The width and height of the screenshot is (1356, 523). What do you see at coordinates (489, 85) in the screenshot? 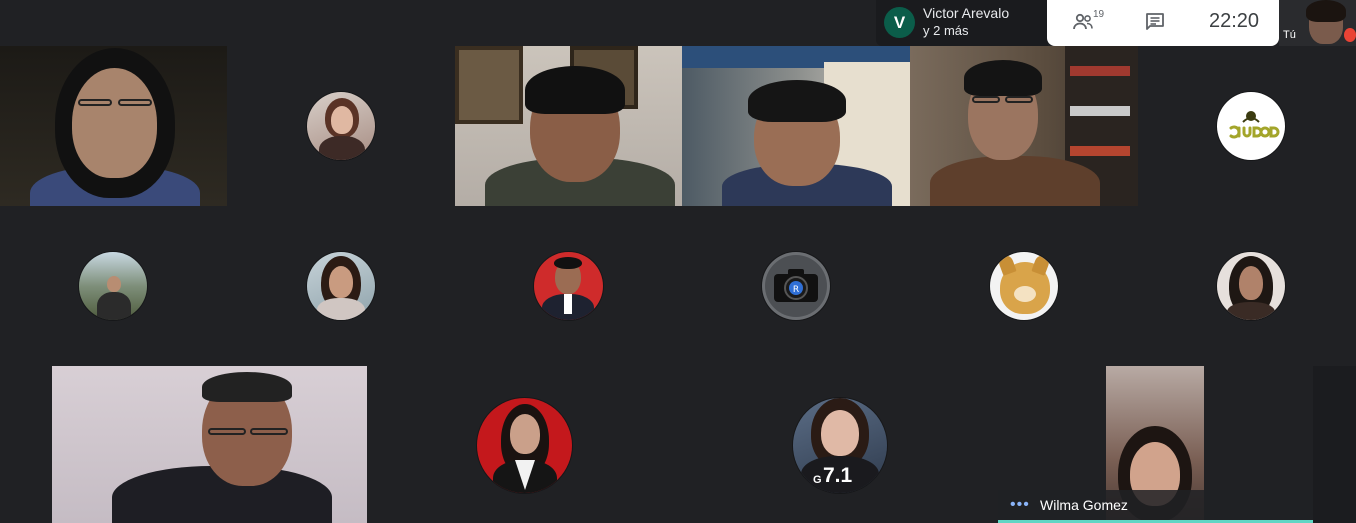
I see `wall-frame` at bounding box center [489, 85].